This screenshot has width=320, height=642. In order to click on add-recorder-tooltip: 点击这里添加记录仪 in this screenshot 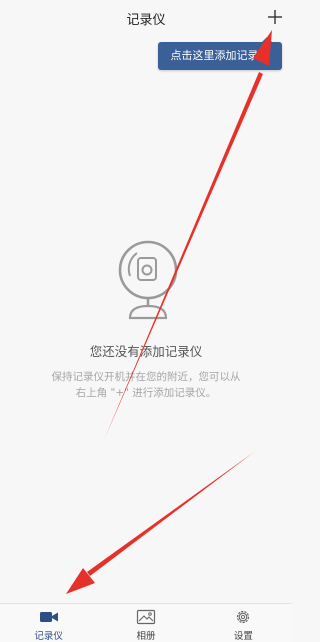, I will do `click(220, 53)`.